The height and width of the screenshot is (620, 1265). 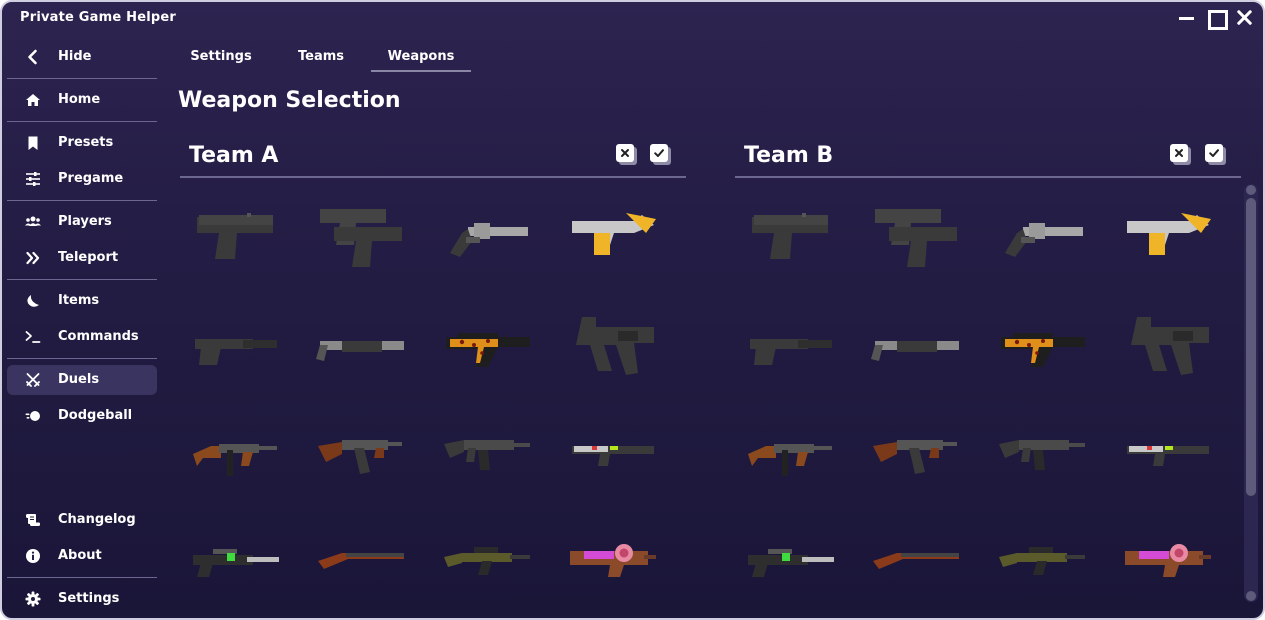 I want to click on sidebar-item-changelog: Changelog, so click(x=82, y=520).